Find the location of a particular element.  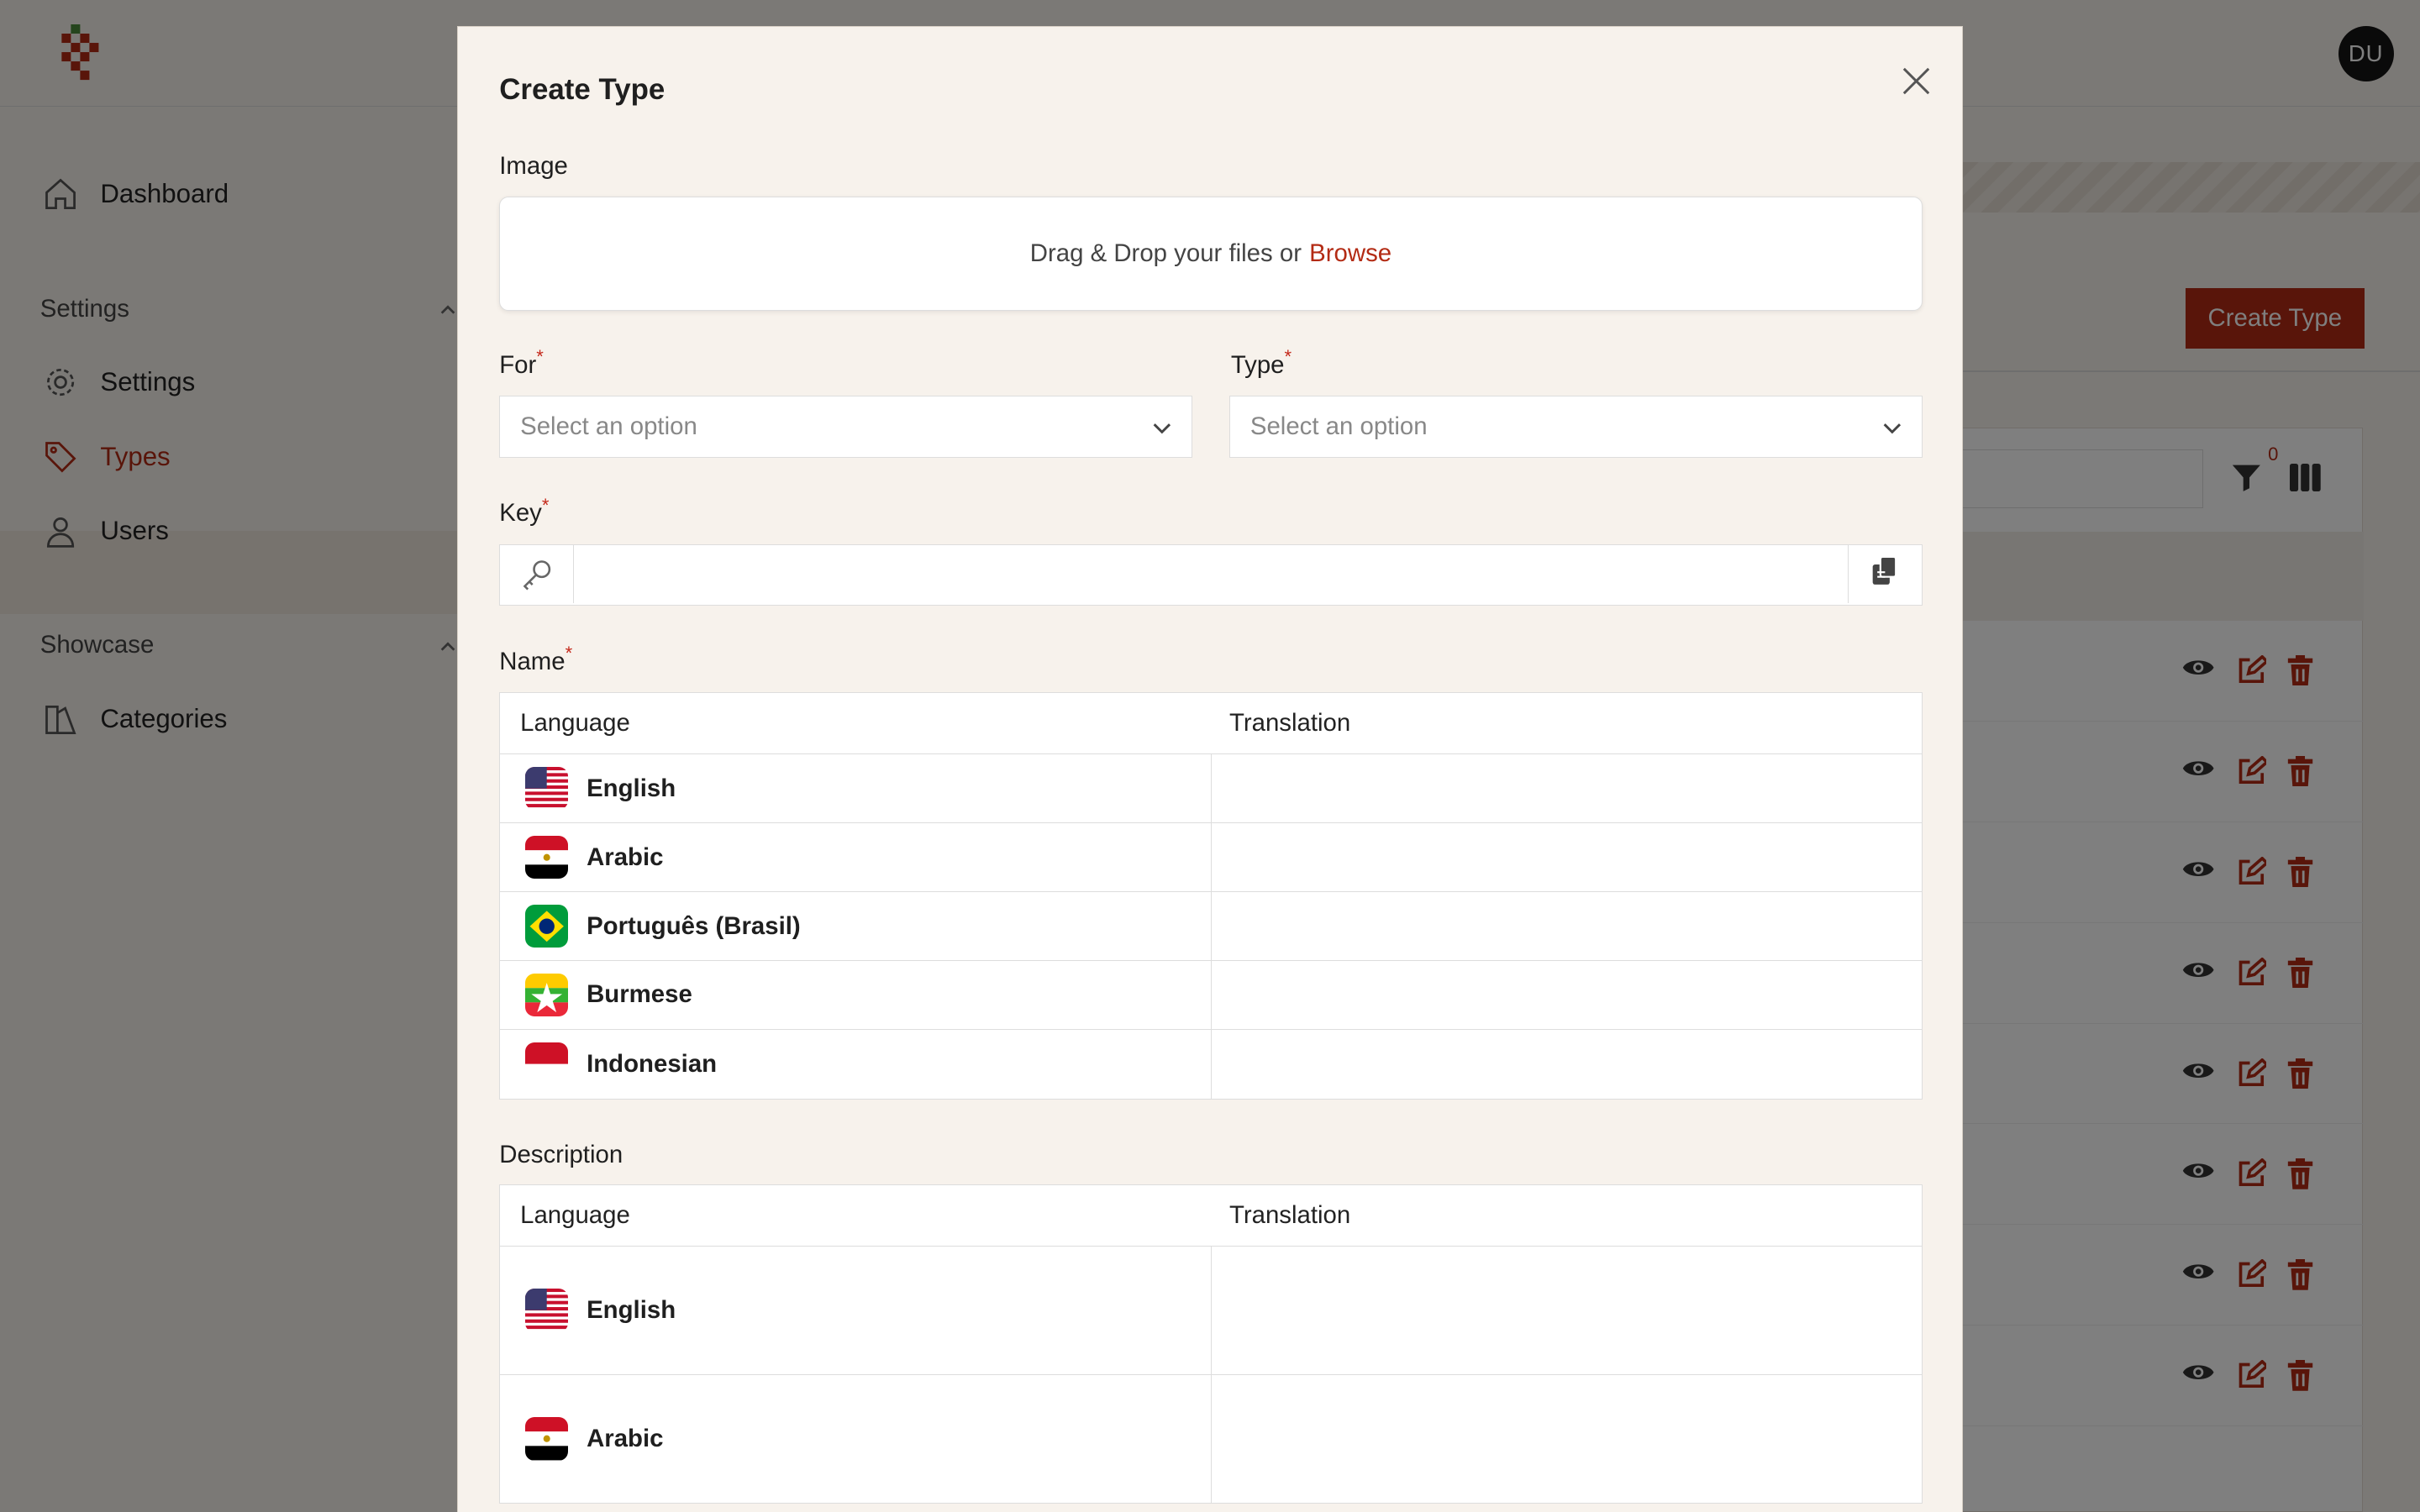

type-label-text: Type is located at coordinates (1257, 364).